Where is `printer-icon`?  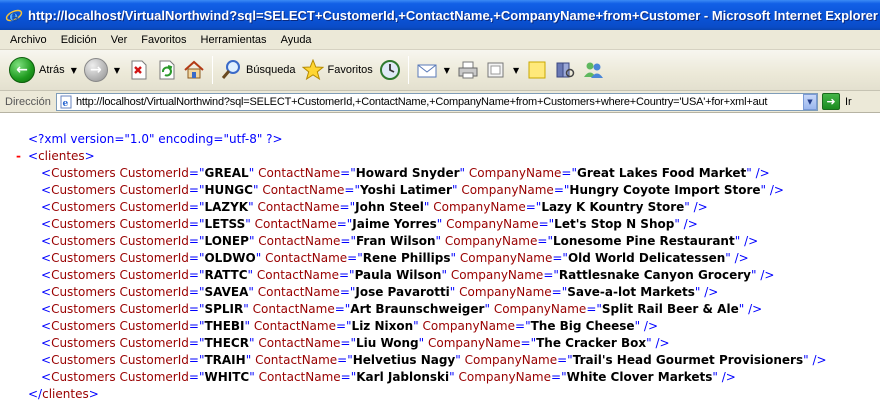 printer-icon is located at coordinates (468, 70).